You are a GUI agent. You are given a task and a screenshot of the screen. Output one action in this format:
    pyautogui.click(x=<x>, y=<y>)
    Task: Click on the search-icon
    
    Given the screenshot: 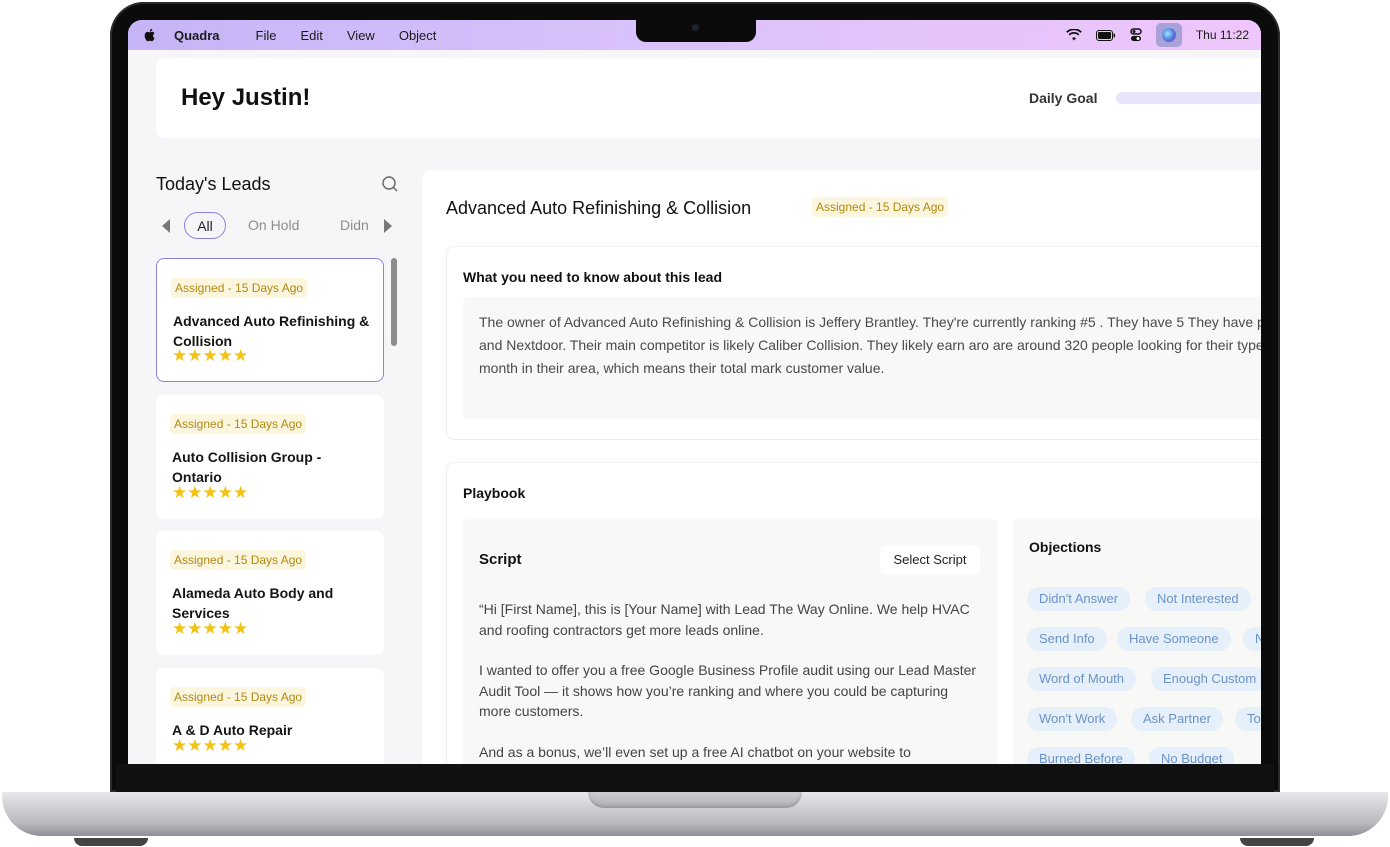 What is the action you would take?
    pyautogui.click(x=390, y=184)
    